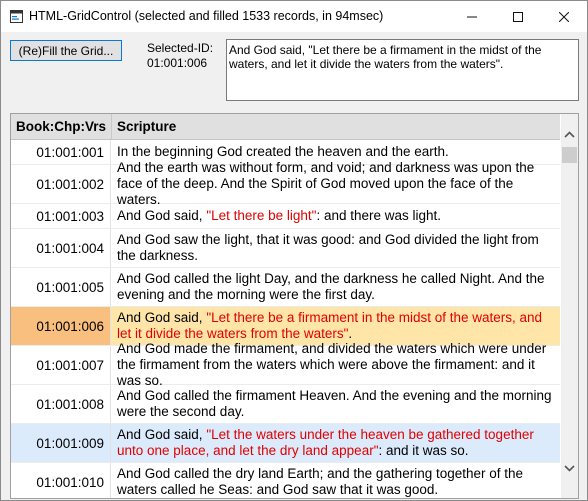  Describe the element at coordinates (569, 306) in the screenshot. I see `vertical-scrollbar` at that location.